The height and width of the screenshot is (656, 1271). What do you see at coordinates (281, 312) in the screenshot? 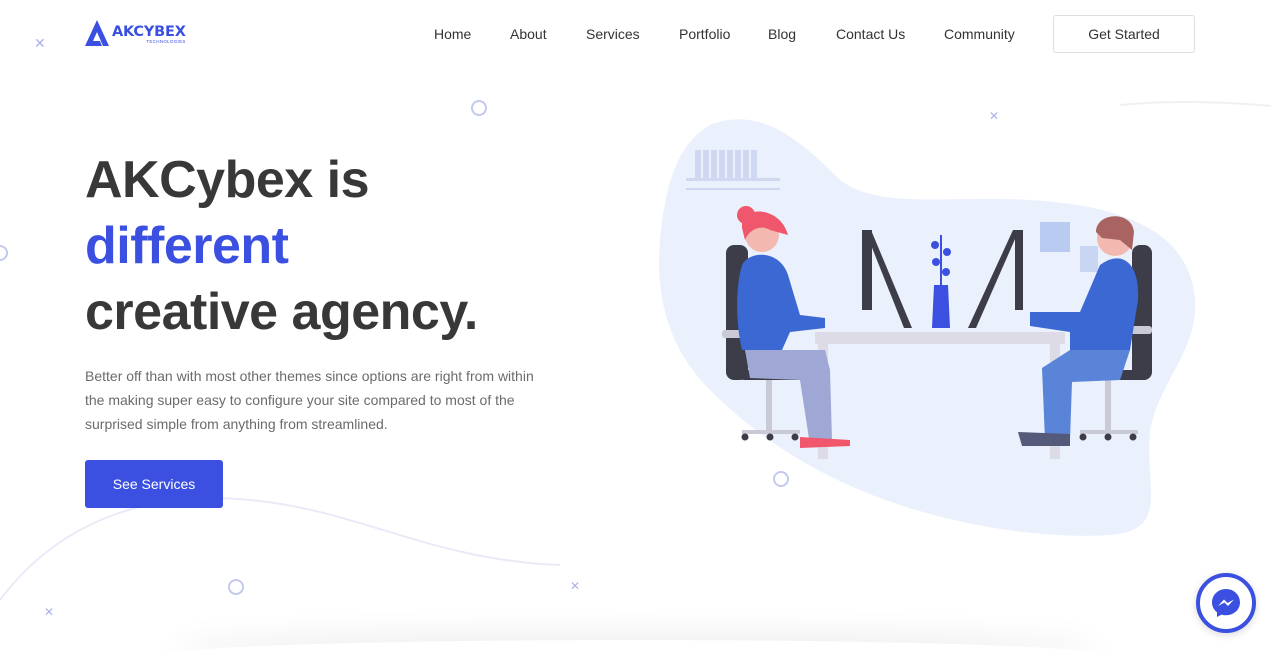
I see `hero-title-line-3: creative agency.` at bounding box center [281, 312].